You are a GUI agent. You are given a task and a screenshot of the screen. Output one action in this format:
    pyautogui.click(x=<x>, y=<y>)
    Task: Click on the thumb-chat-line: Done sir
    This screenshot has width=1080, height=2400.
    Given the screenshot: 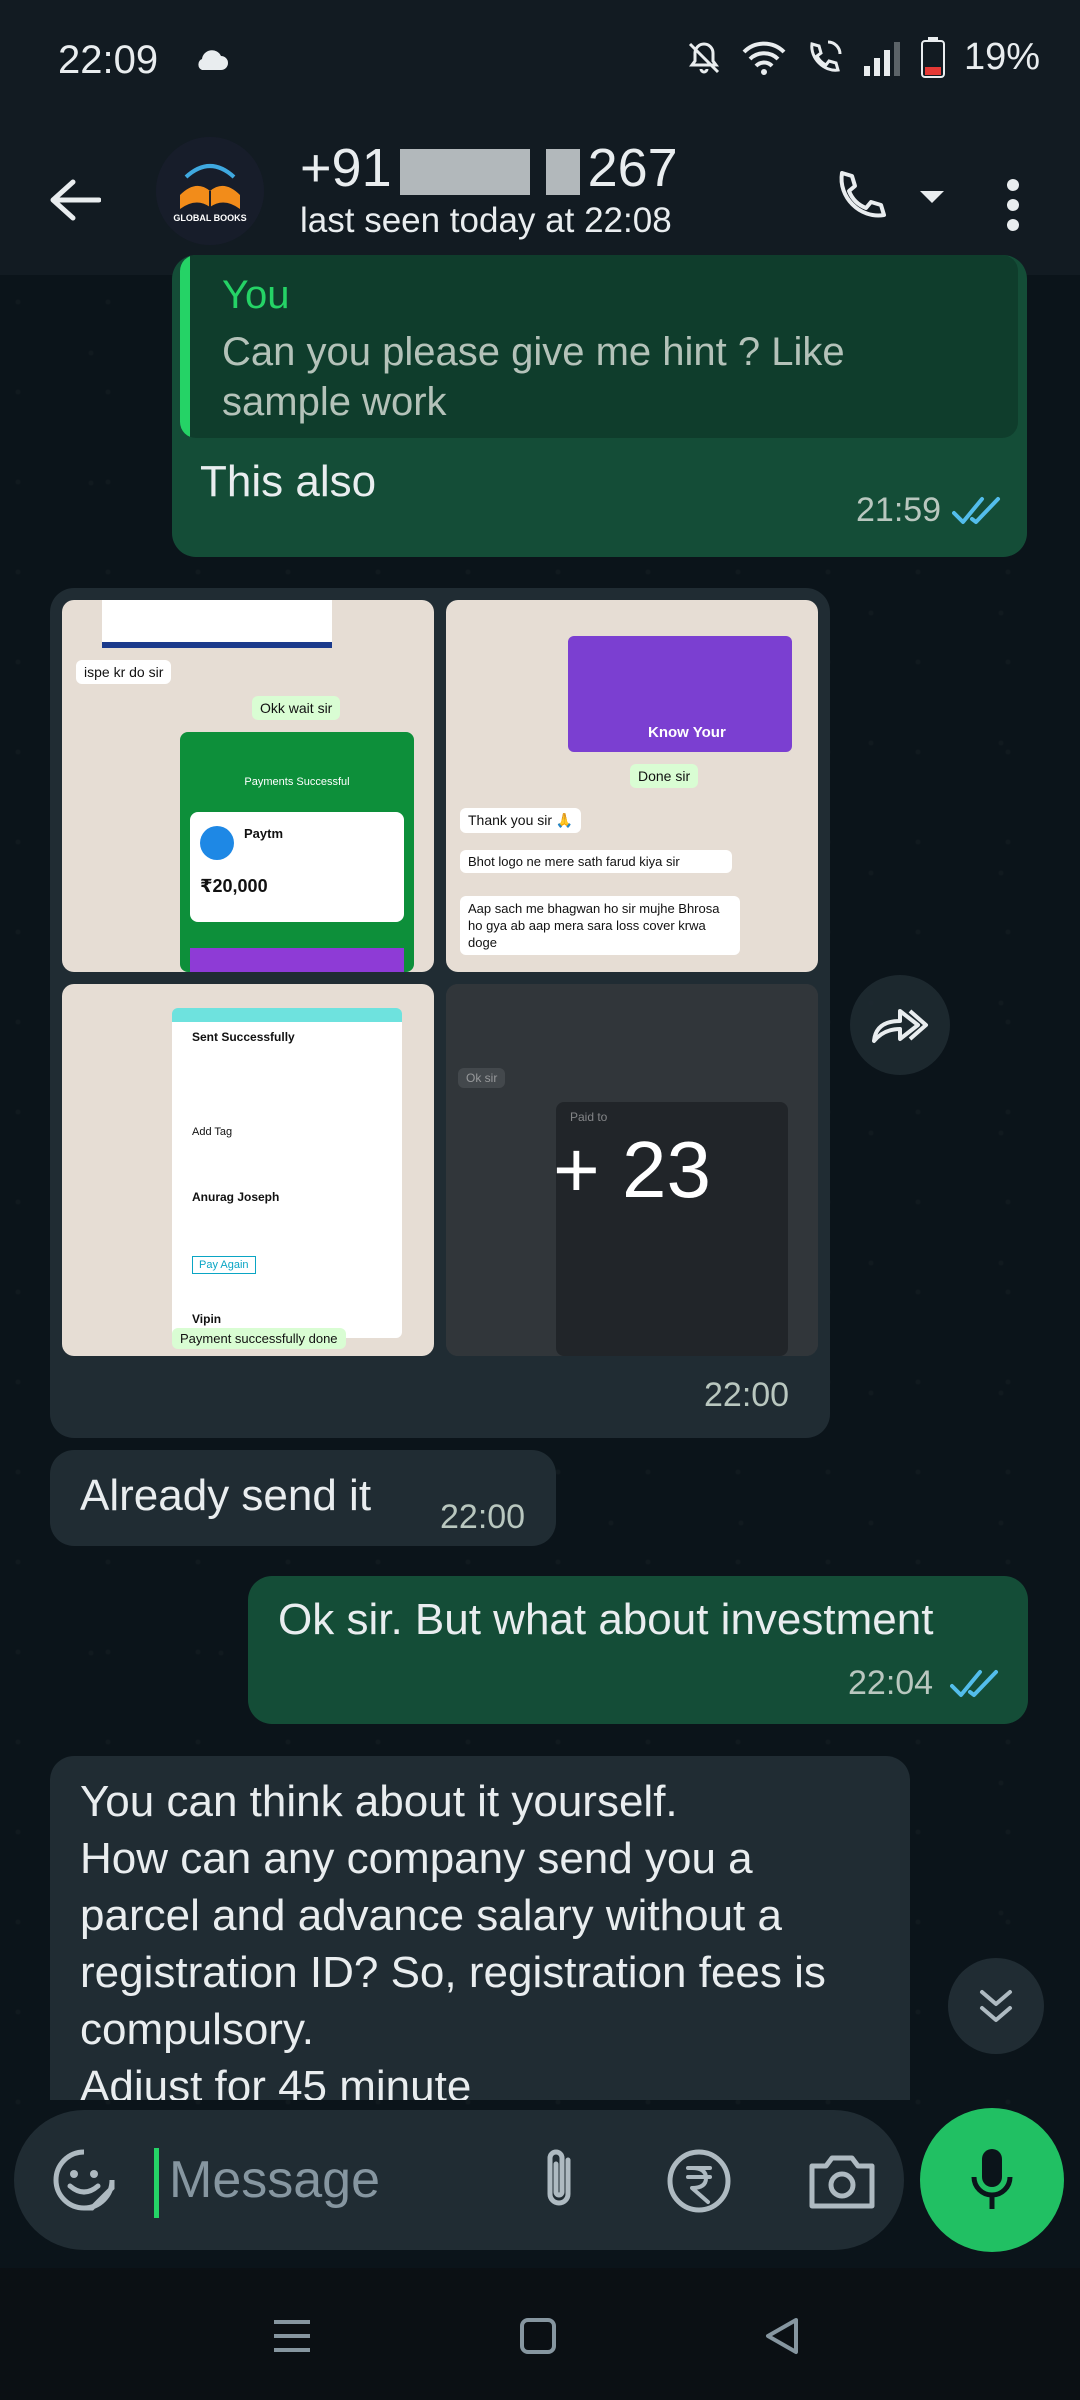 What is the action you would take?
    pyautogui.click(x=664, y=776)
    